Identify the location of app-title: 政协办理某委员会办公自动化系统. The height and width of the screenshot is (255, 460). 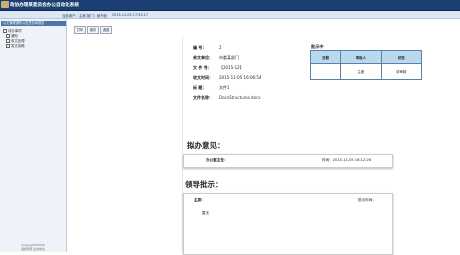
(44, 5).